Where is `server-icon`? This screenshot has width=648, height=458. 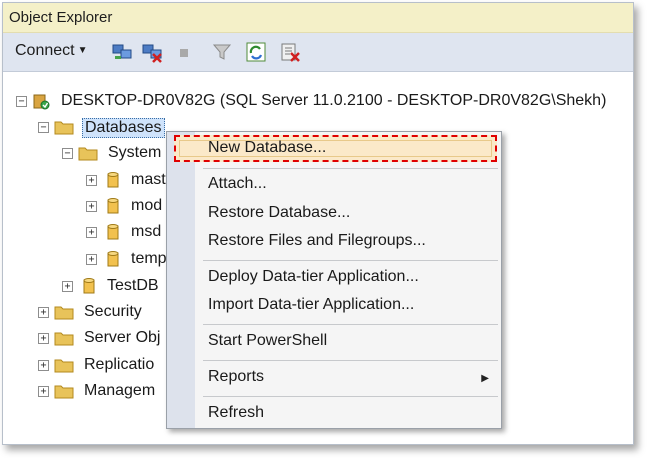
server-icon is located at coordinates (41, 102).